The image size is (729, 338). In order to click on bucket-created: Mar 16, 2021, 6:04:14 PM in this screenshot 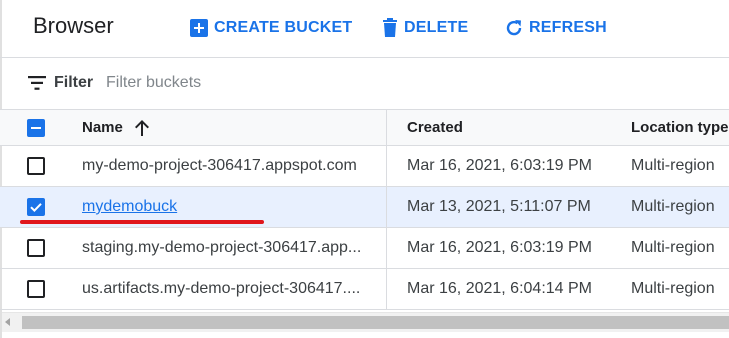, I will do `click(499, 288)`.